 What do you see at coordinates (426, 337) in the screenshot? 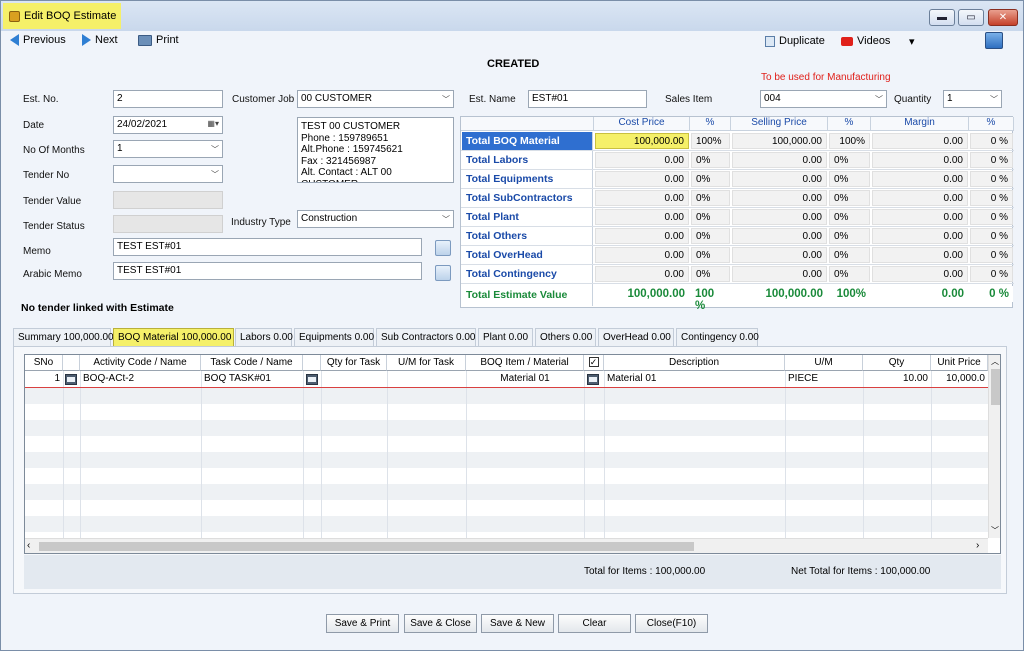
I see `tab-sub-contractors: Sub Contractors 0.00` at bounding box center [426, 337].